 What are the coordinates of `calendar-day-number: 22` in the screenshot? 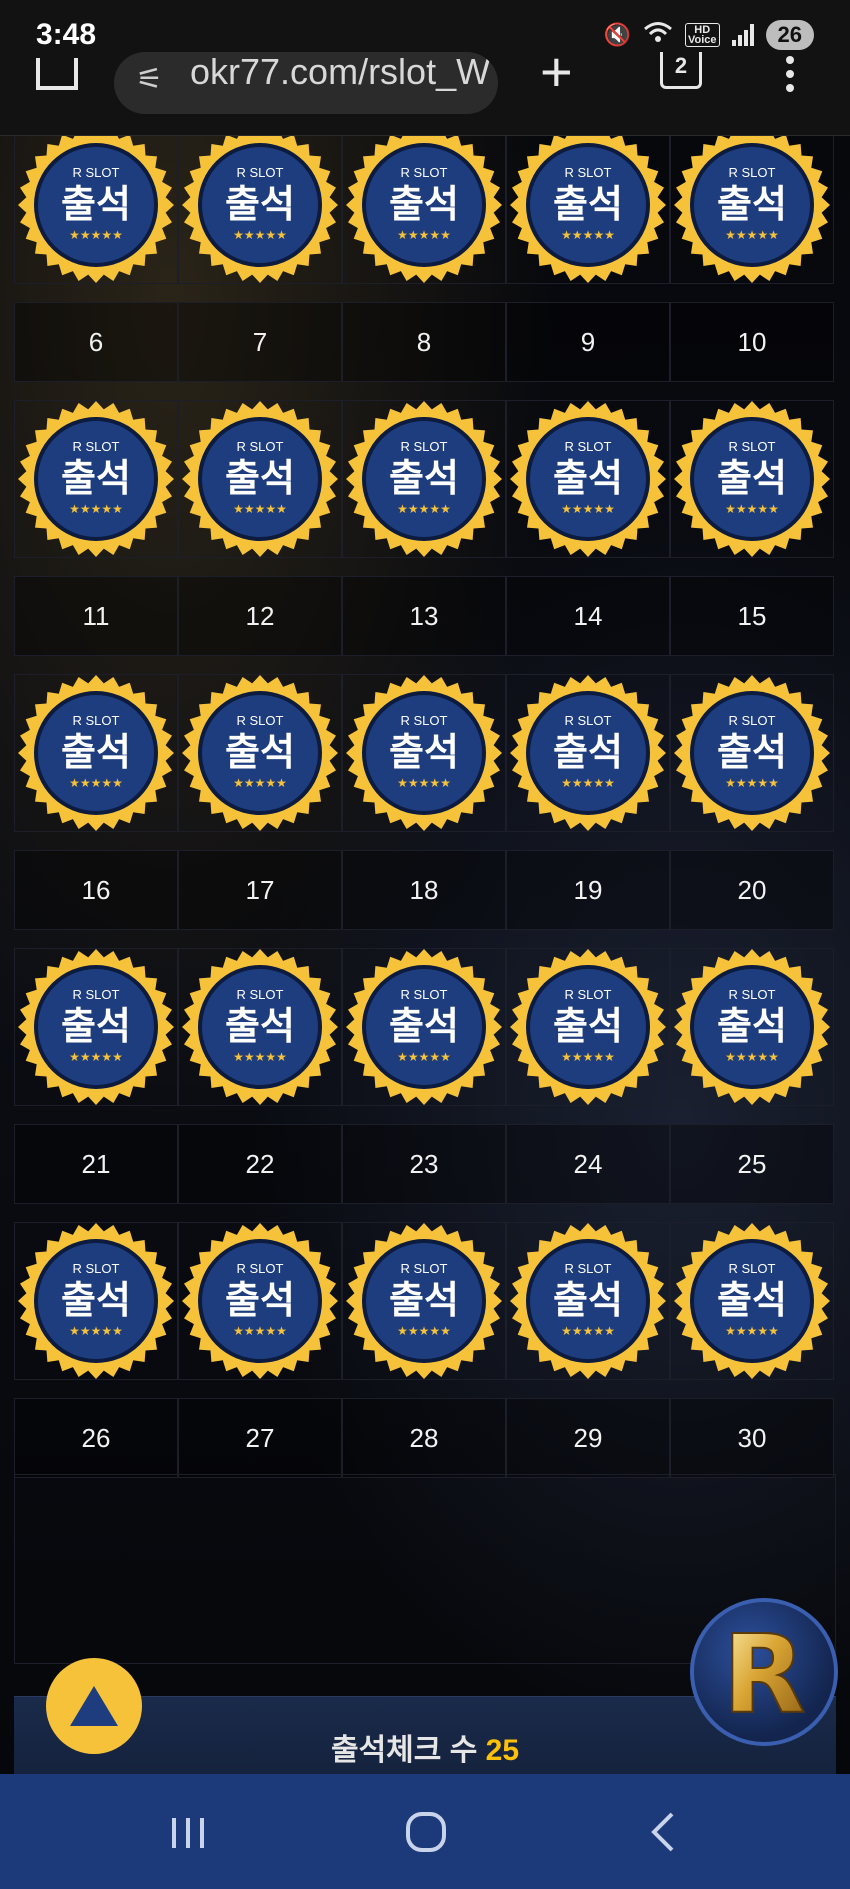 It's located at (260, 1164).